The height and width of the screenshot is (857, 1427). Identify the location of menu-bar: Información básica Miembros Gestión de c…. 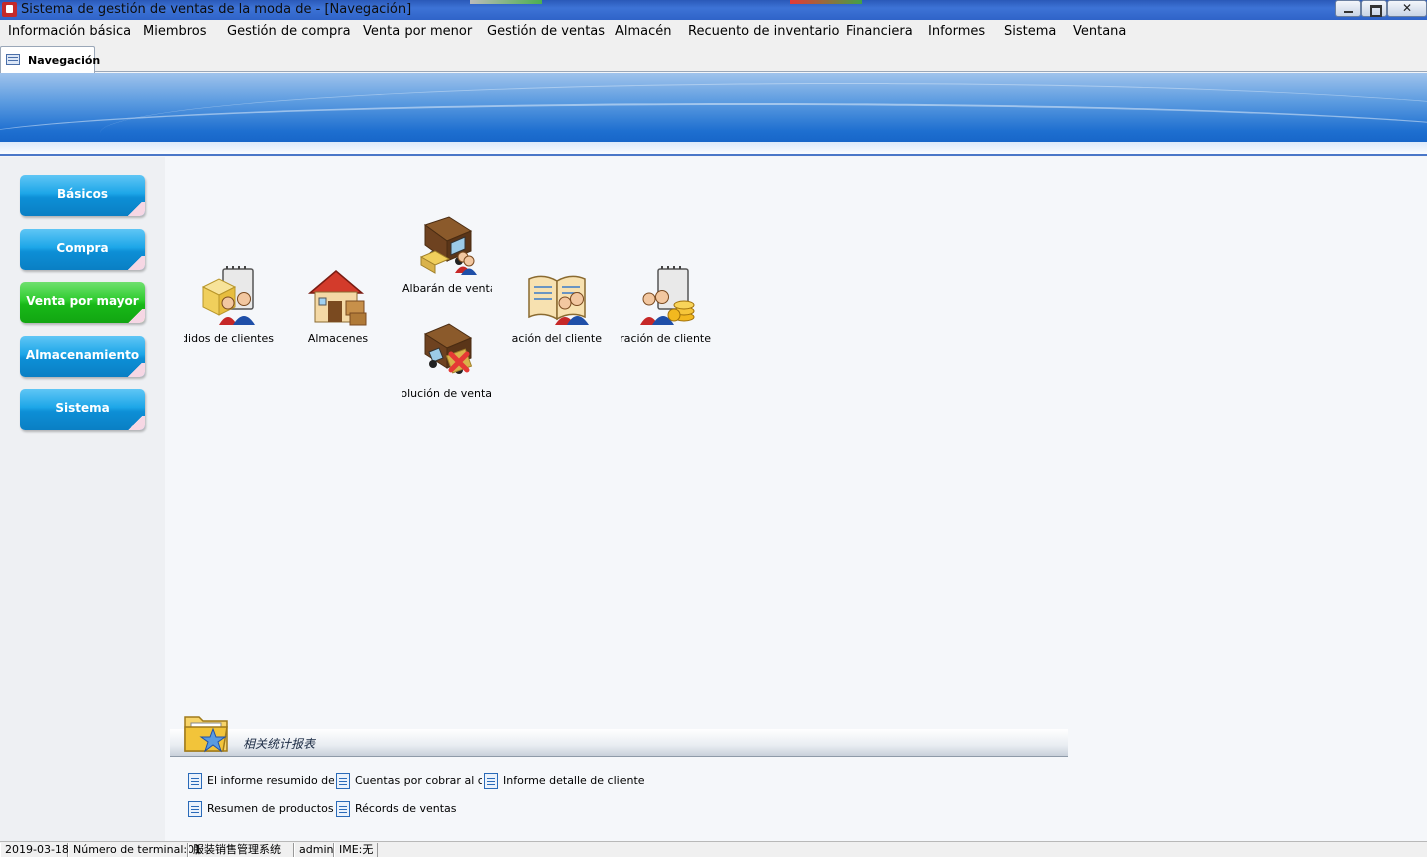
(713, 32).